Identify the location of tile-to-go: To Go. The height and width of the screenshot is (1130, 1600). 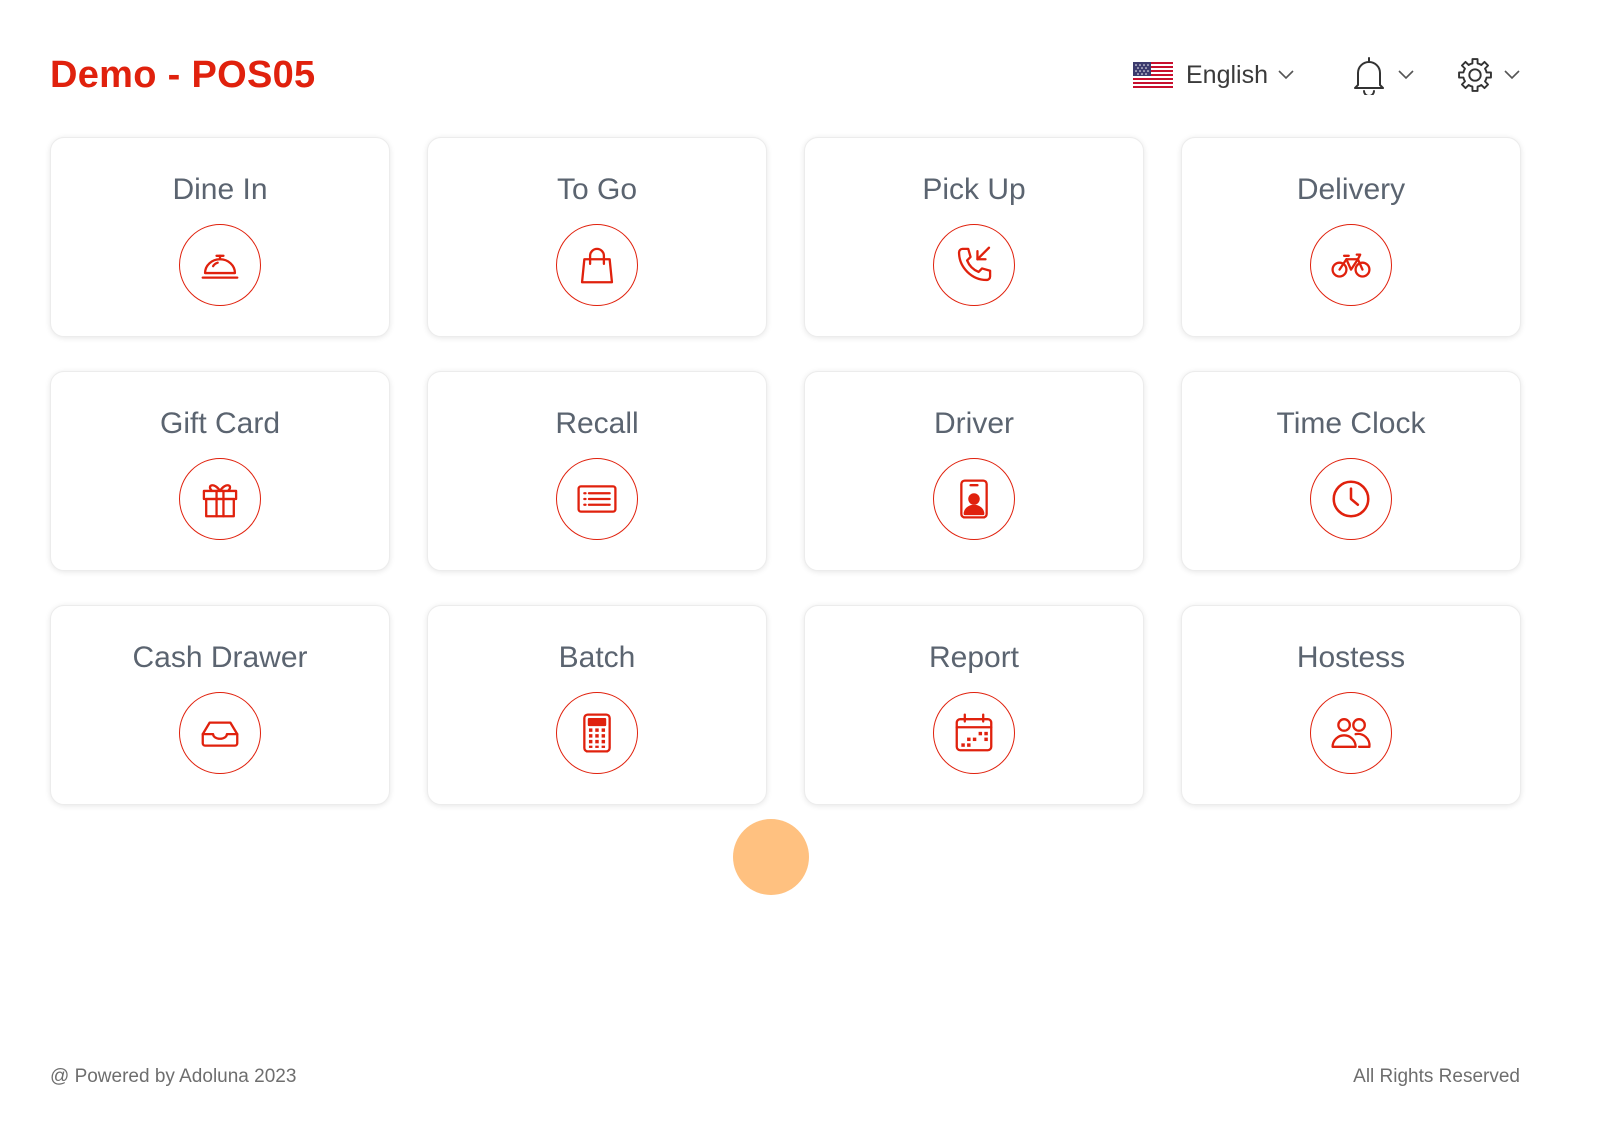
(597, 237).